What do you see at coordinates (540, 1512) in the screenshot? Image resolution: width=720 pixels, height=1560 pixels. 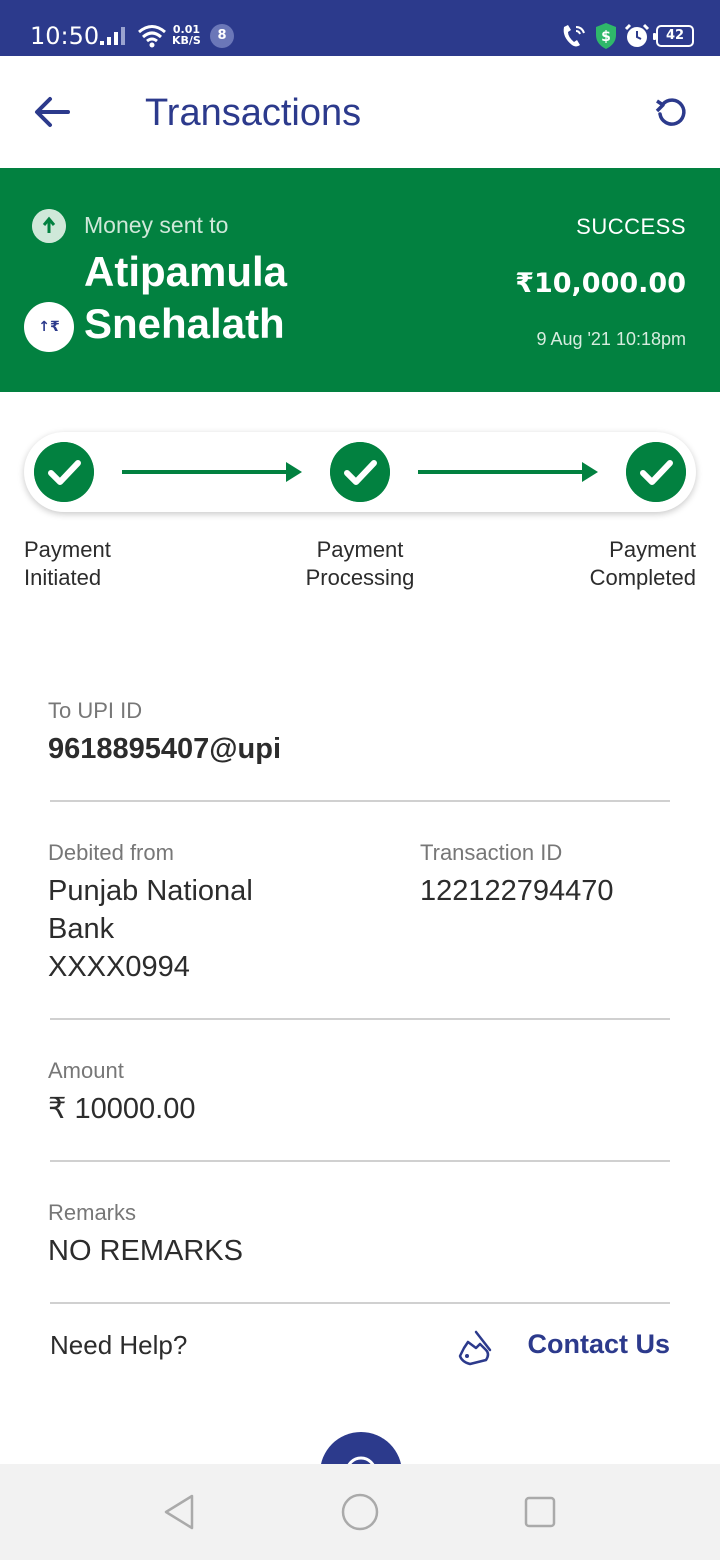 I see `nav-recents-icon` at bounding box center [540, 1512].